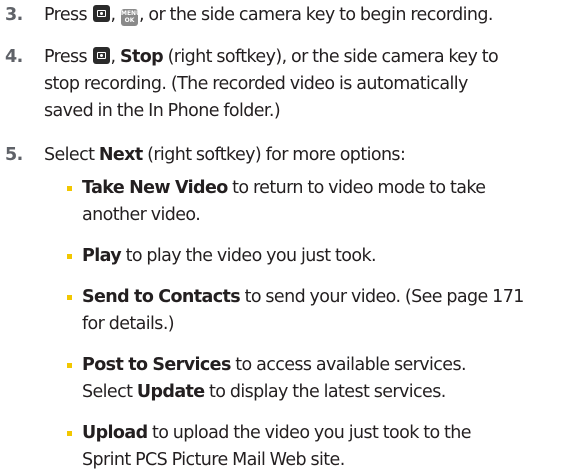  I want to click on option-description: to display the latest services., so click(327, 392).